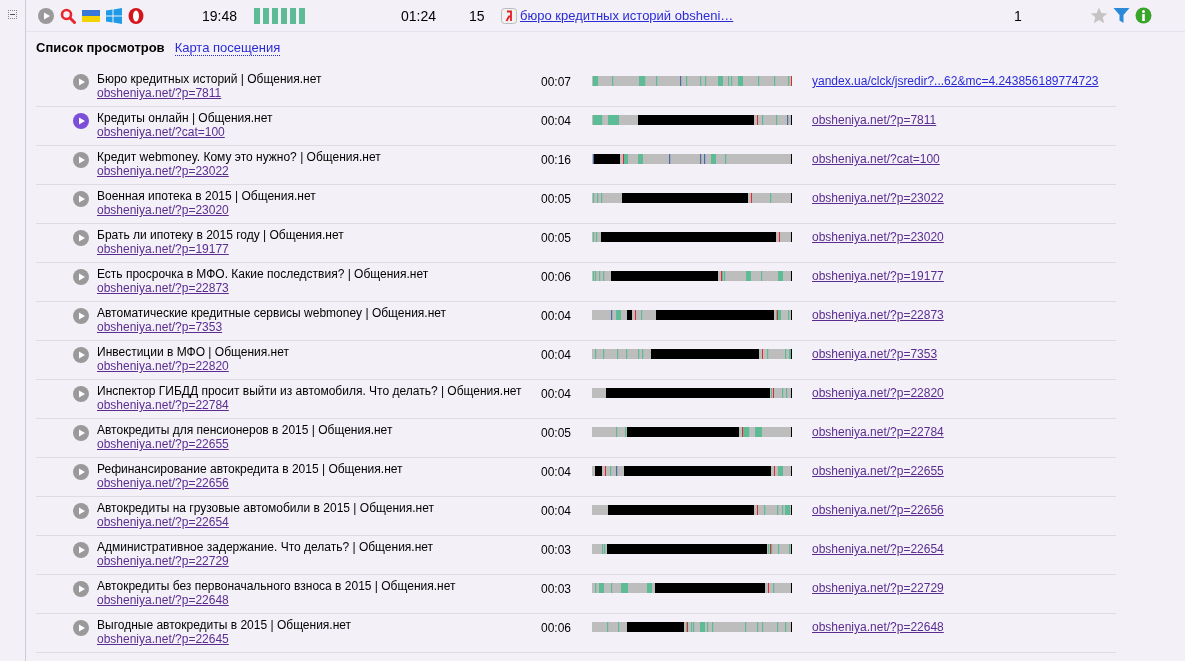 This screenshot has width=1185, height=661. Describe the element at coordinates (509, 15) in the screenshot. I see `yandex-icon` at that location.